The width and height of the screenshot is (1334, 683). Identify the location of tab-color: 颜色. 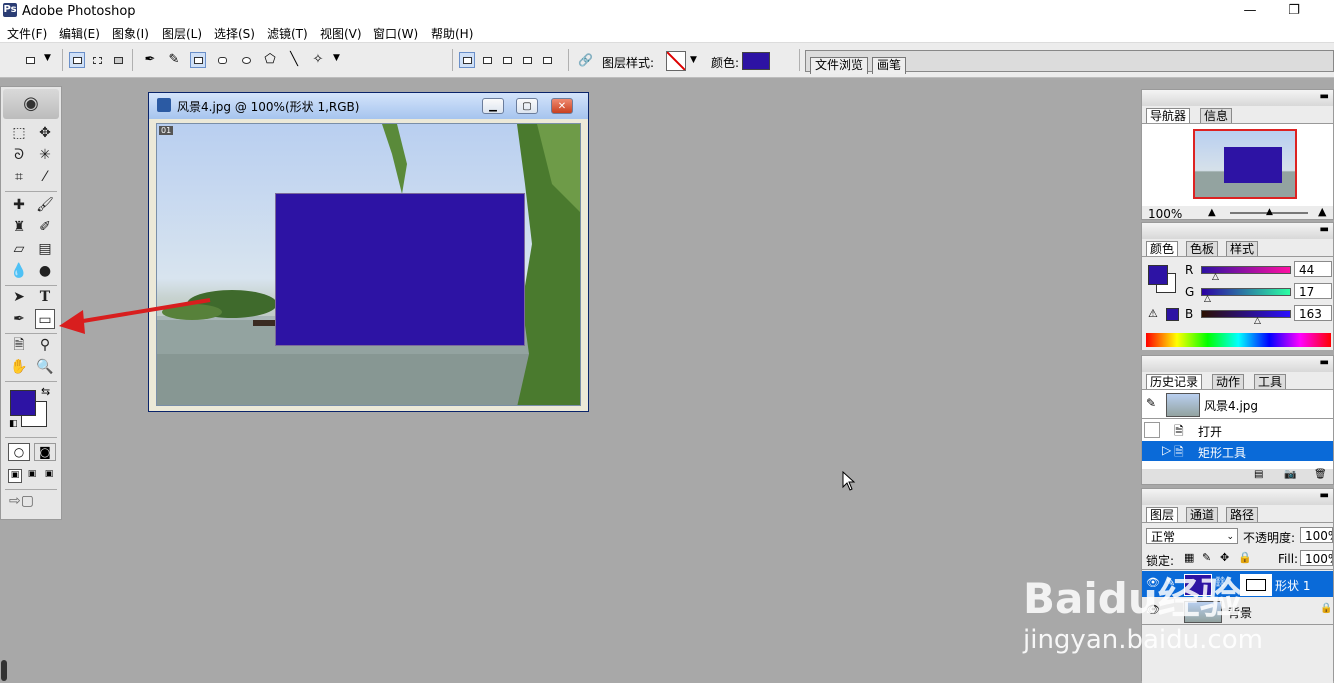
(1162, 249).